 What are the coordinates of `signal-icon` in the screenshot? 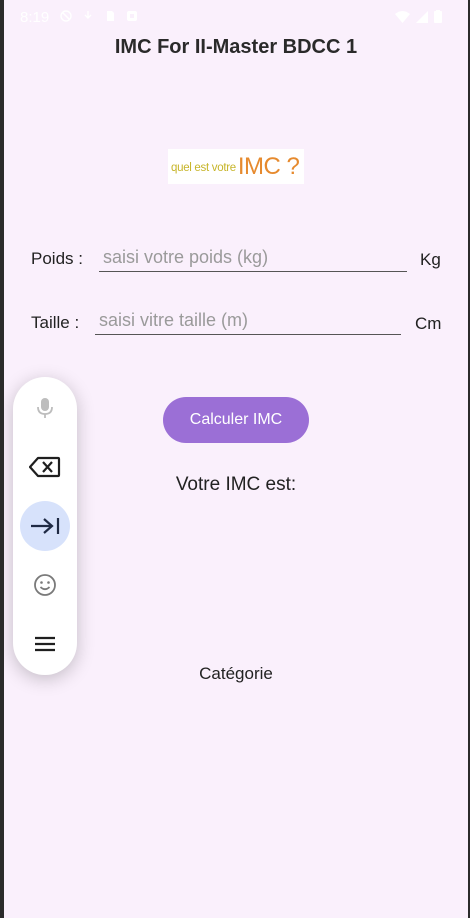 It's located at (422, 16).